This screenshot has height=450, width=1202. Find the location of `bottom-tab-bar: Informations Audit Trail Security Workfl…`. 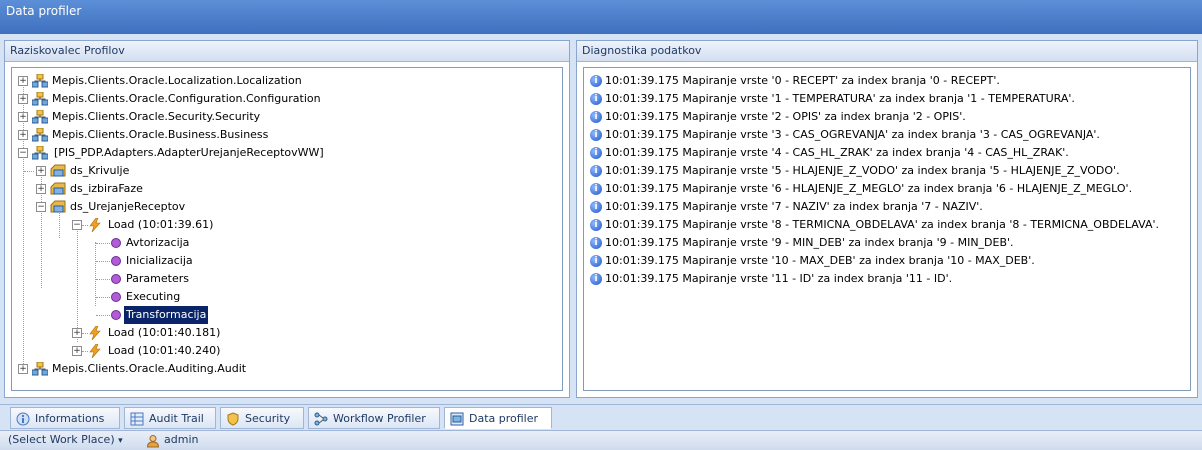

bottom-tab-bar: Informations Audit Trail Security Workfl… is located at coordinates (601, 417).